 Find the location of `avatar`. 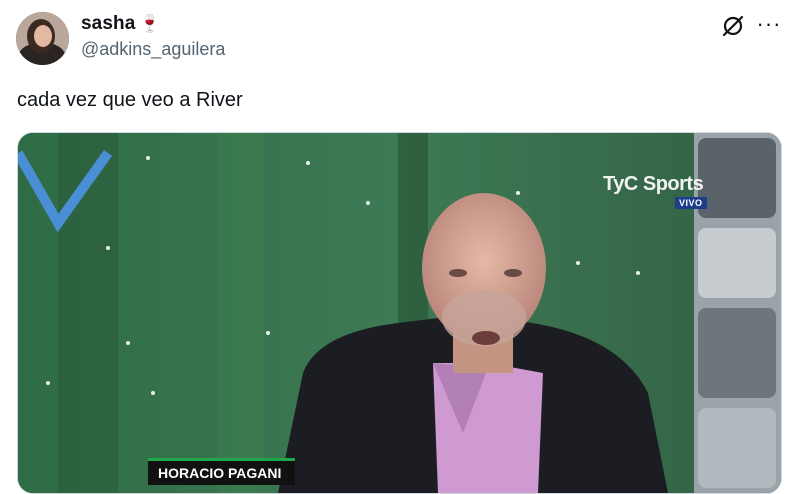

avatar is located at coordinates (42, 38).